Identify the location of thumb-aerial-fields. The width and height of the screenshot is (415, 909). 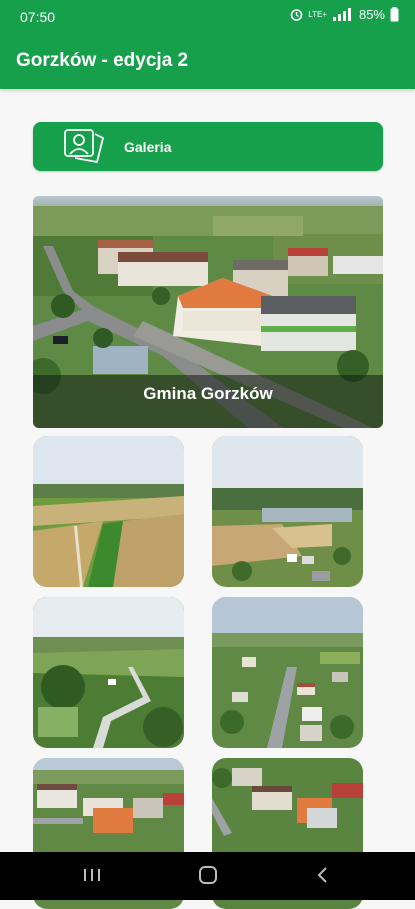
(108, 511).